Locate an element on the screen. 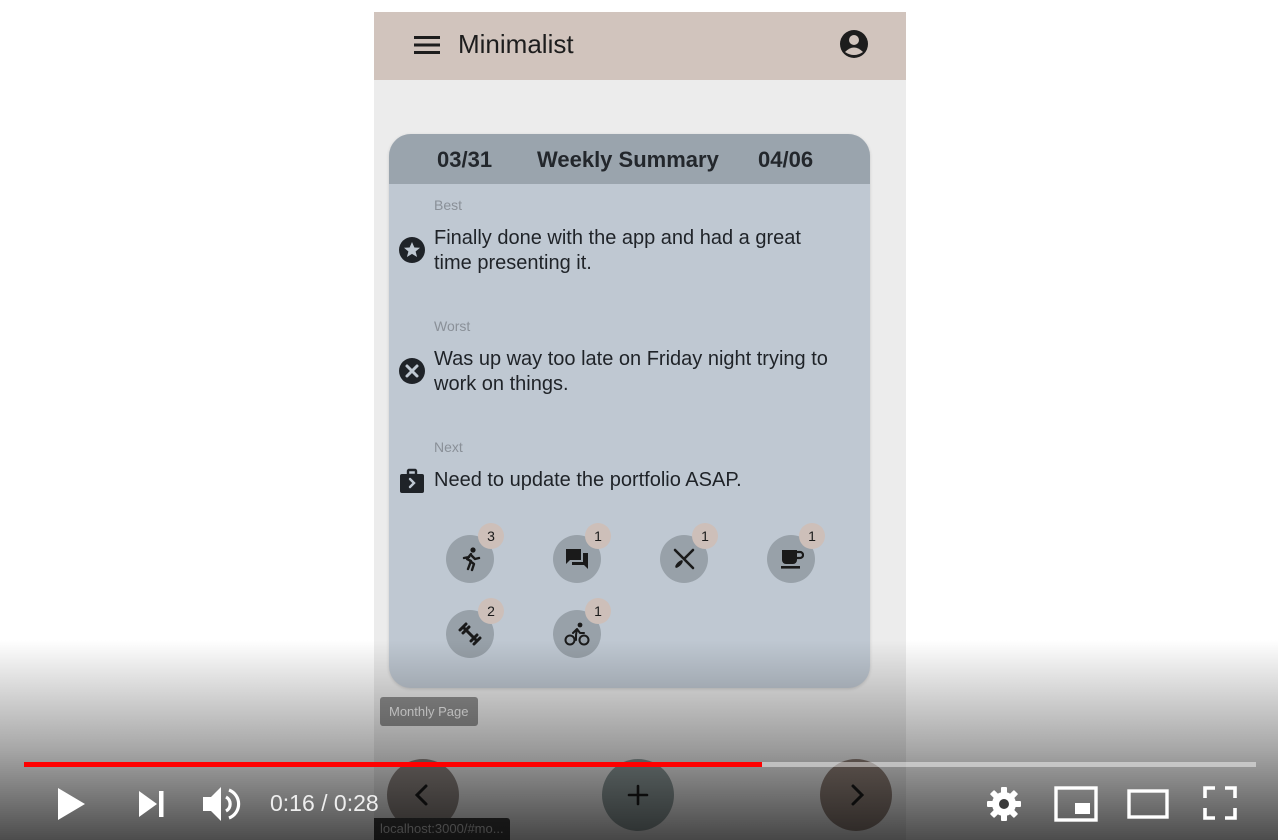  play-icon is located at coordinates (71, 804).